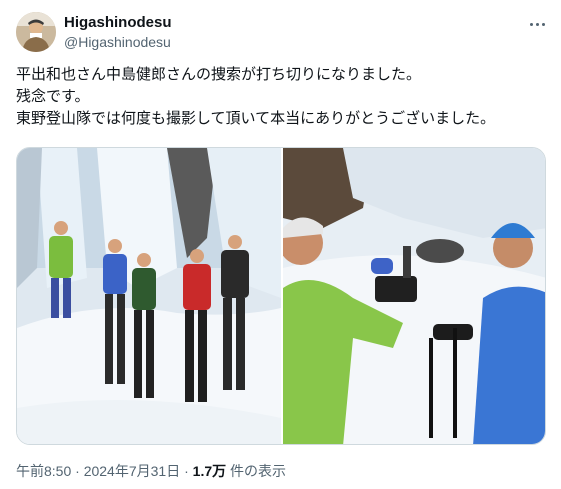  I want to click on tweet-date: 2024年7月31日, so click(132, 471).